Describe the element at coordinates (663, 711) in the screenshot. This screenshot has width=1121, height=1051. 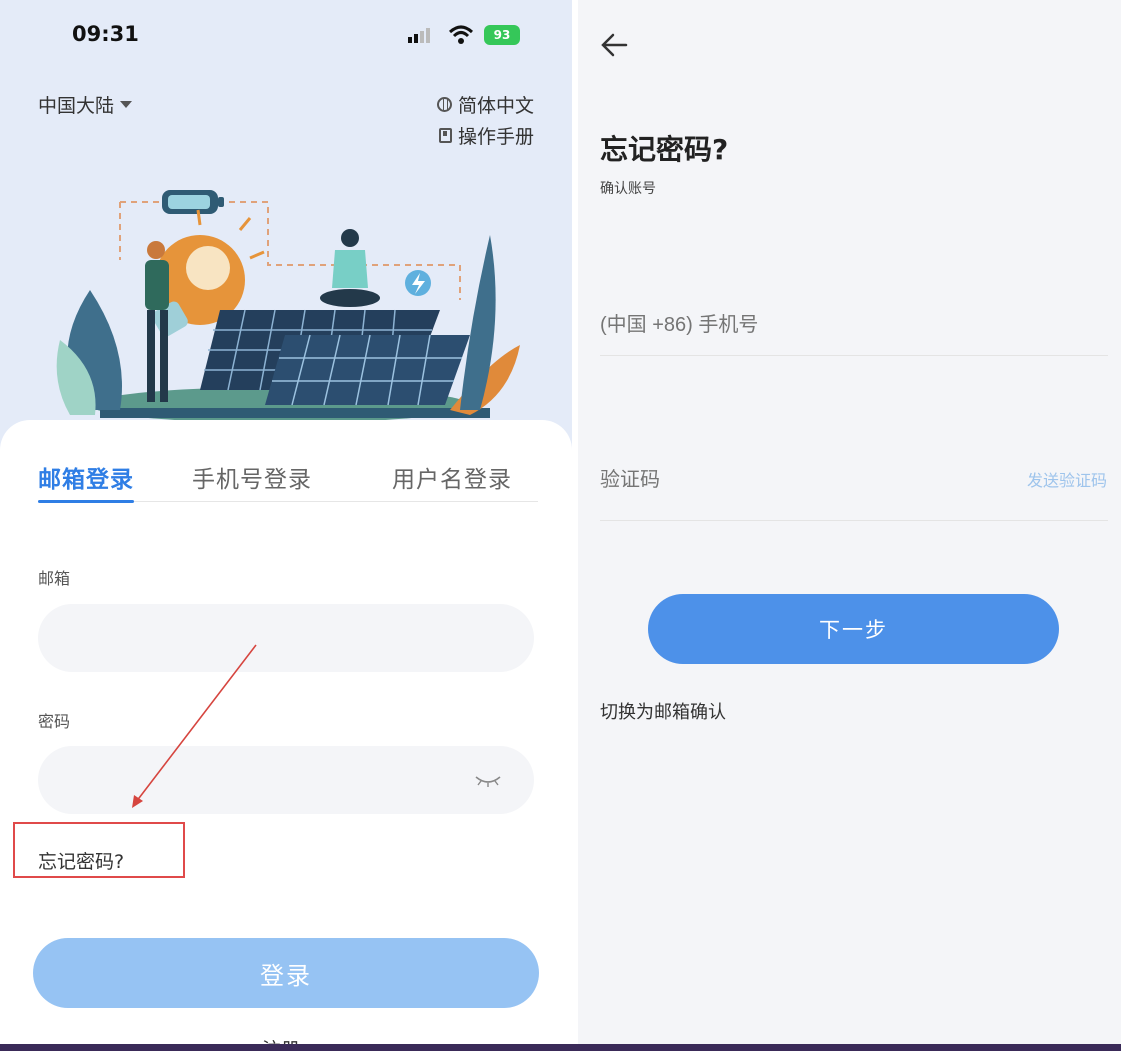
I see `switch-to-email-link: 切换为邮箱确认` at that location.